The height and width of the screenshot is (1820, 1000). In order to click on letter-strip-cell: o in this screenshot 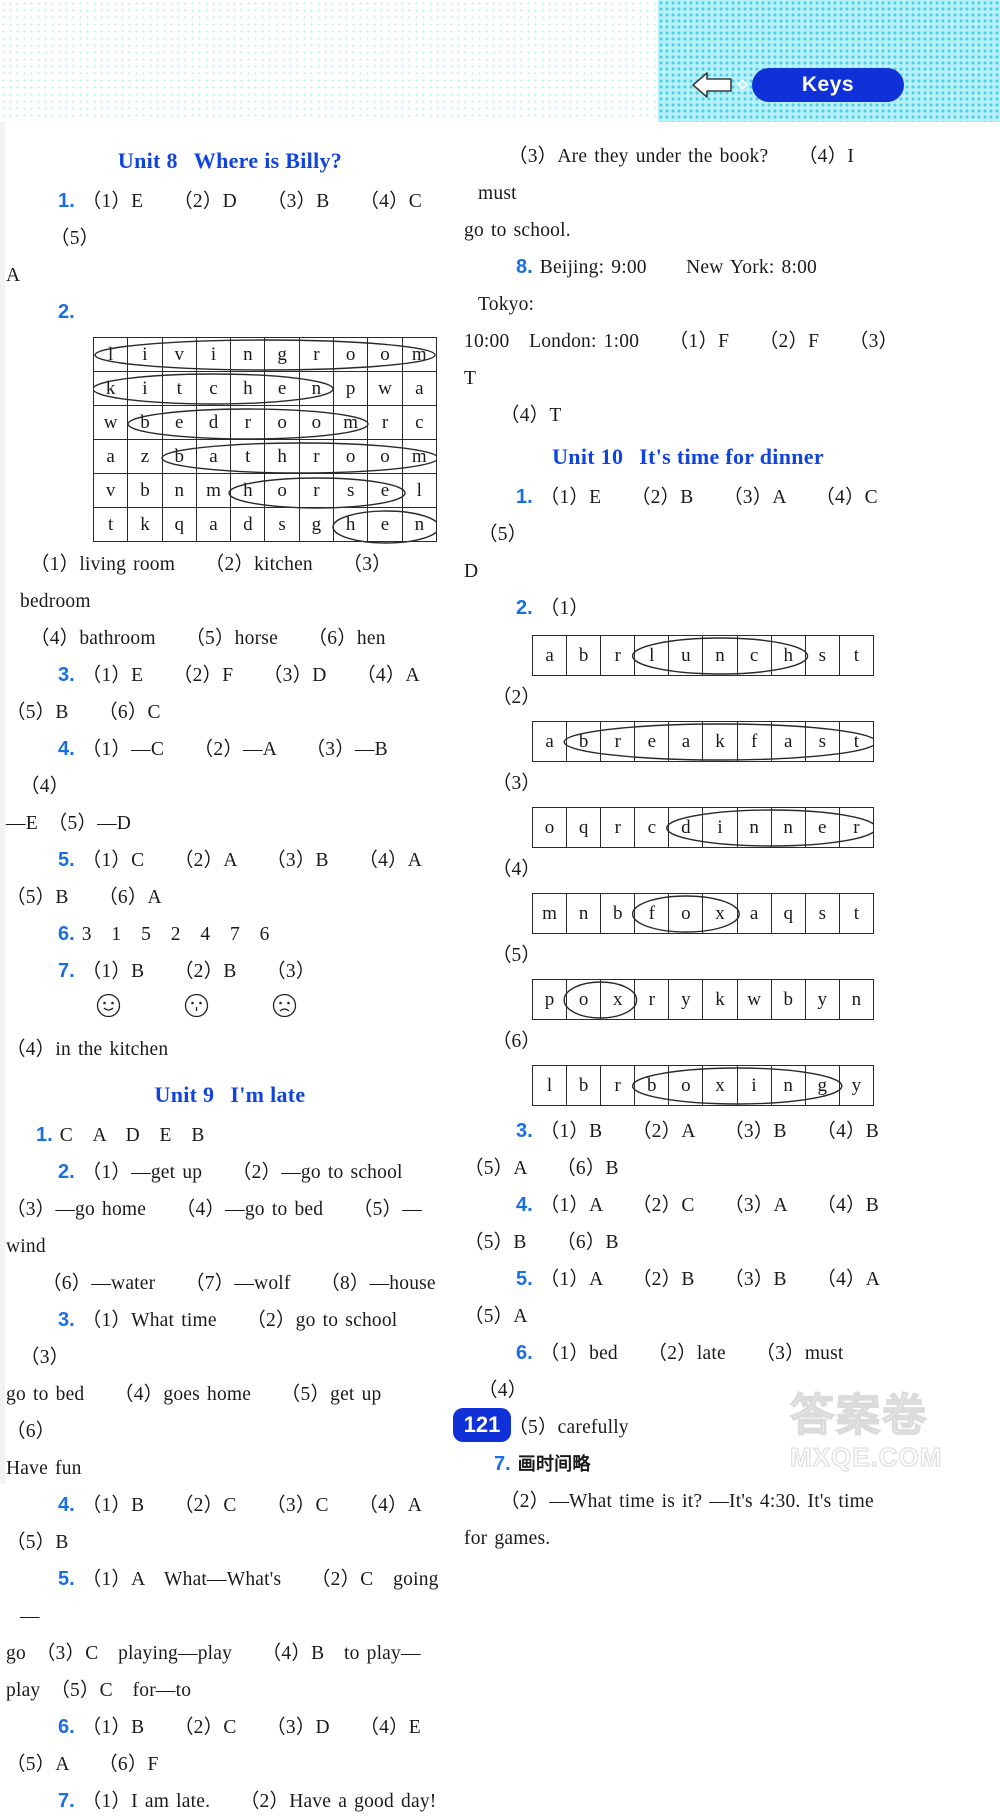, I will do `click(584, 999)`.